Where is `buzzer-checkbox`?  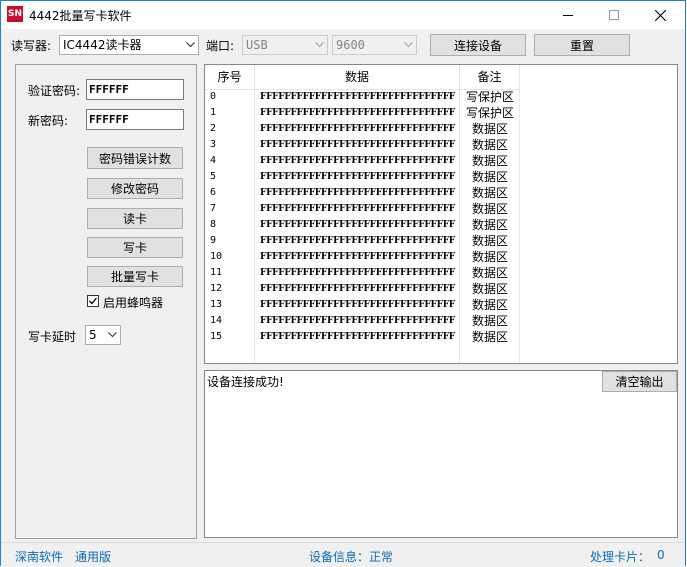
buzzer-checkbox is located at coordinates (93, 301).